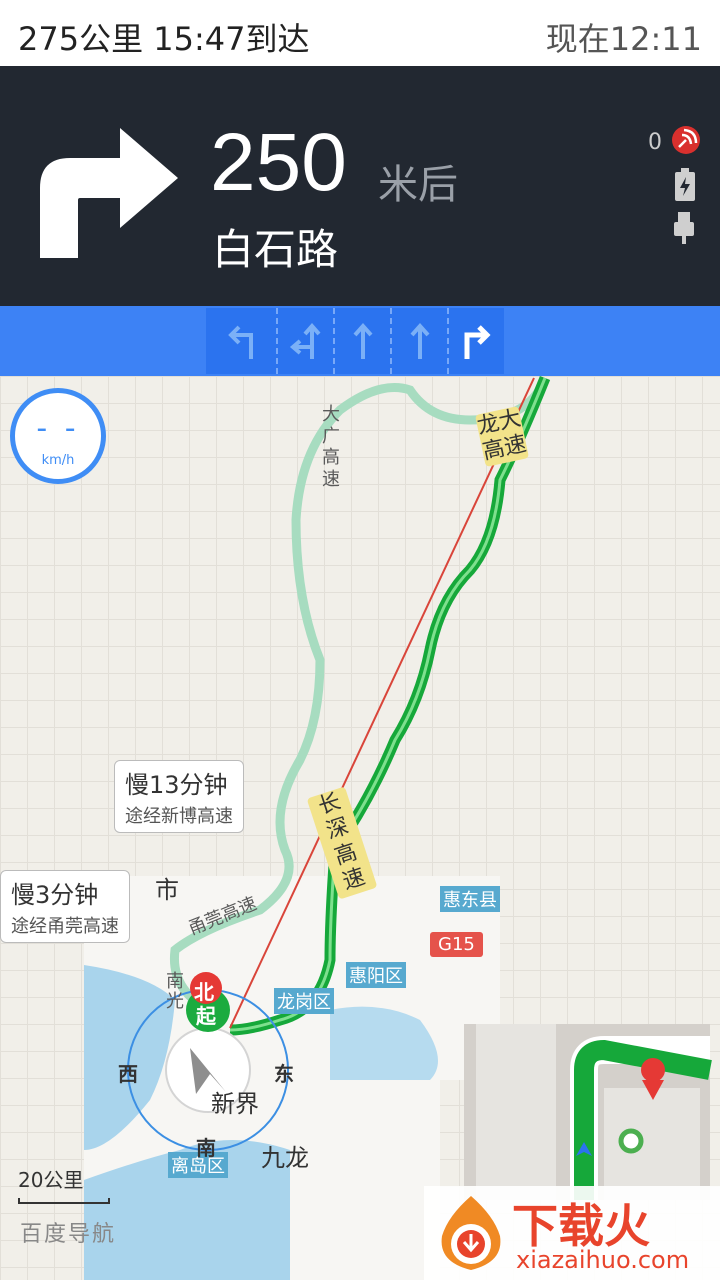  Describe the element at coordinates (65, 926) in the screenshot. I see `tip-subtitle: 途经甬莞高速` at that location.